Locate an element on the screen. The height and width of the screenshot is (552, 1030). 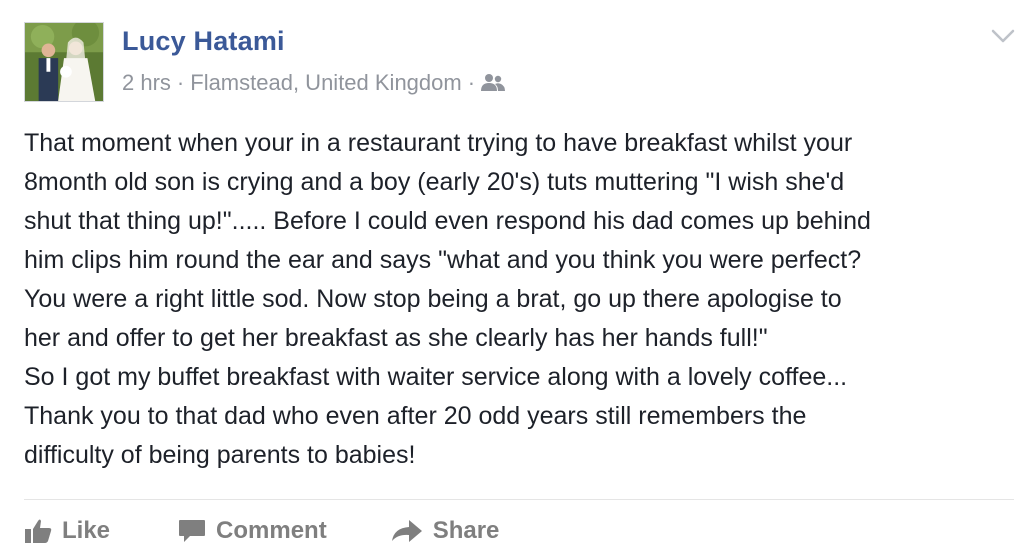
author-name: Lucy Hatami is located at coordinates (203, 41).